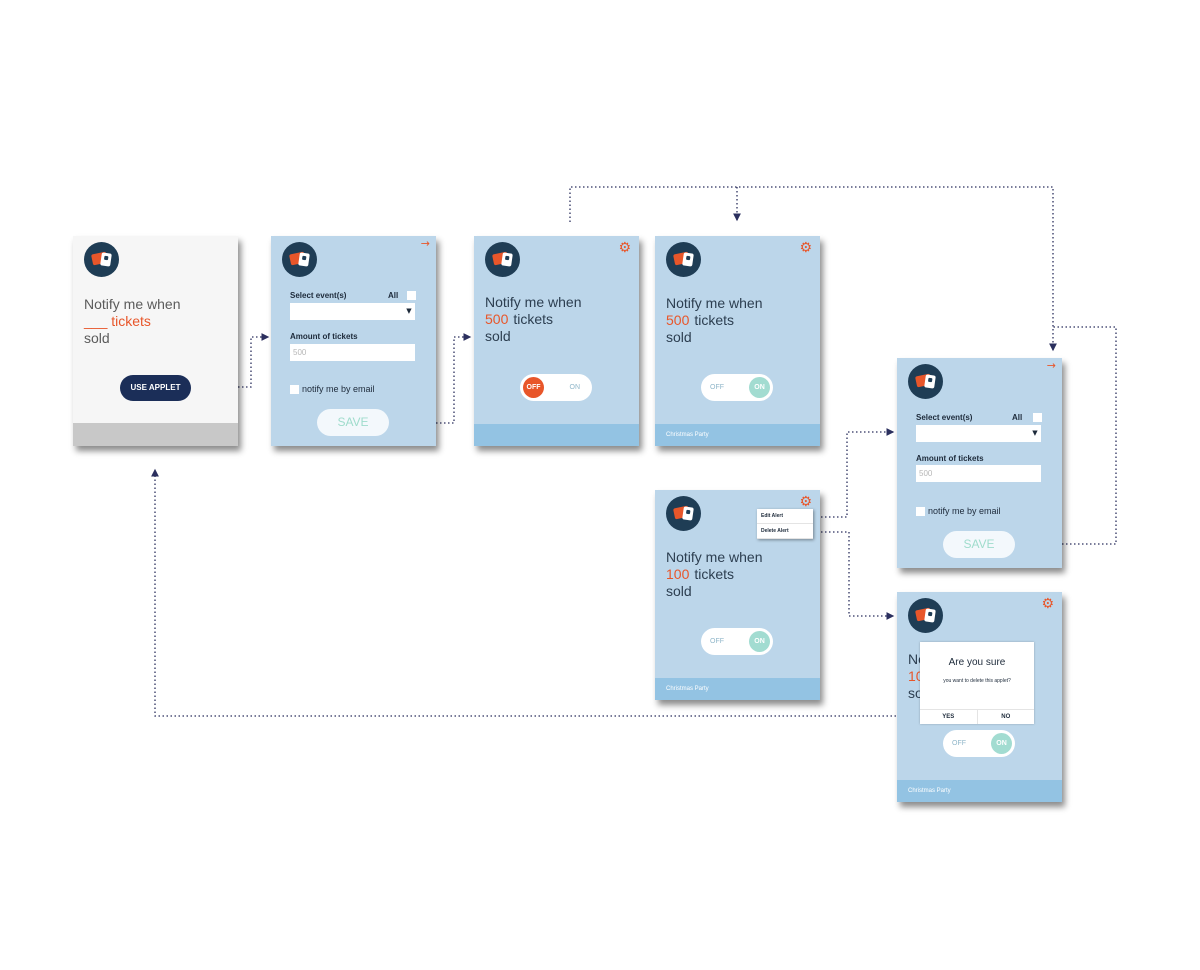  I want to click on no-button: NO, so click(1005, 717).